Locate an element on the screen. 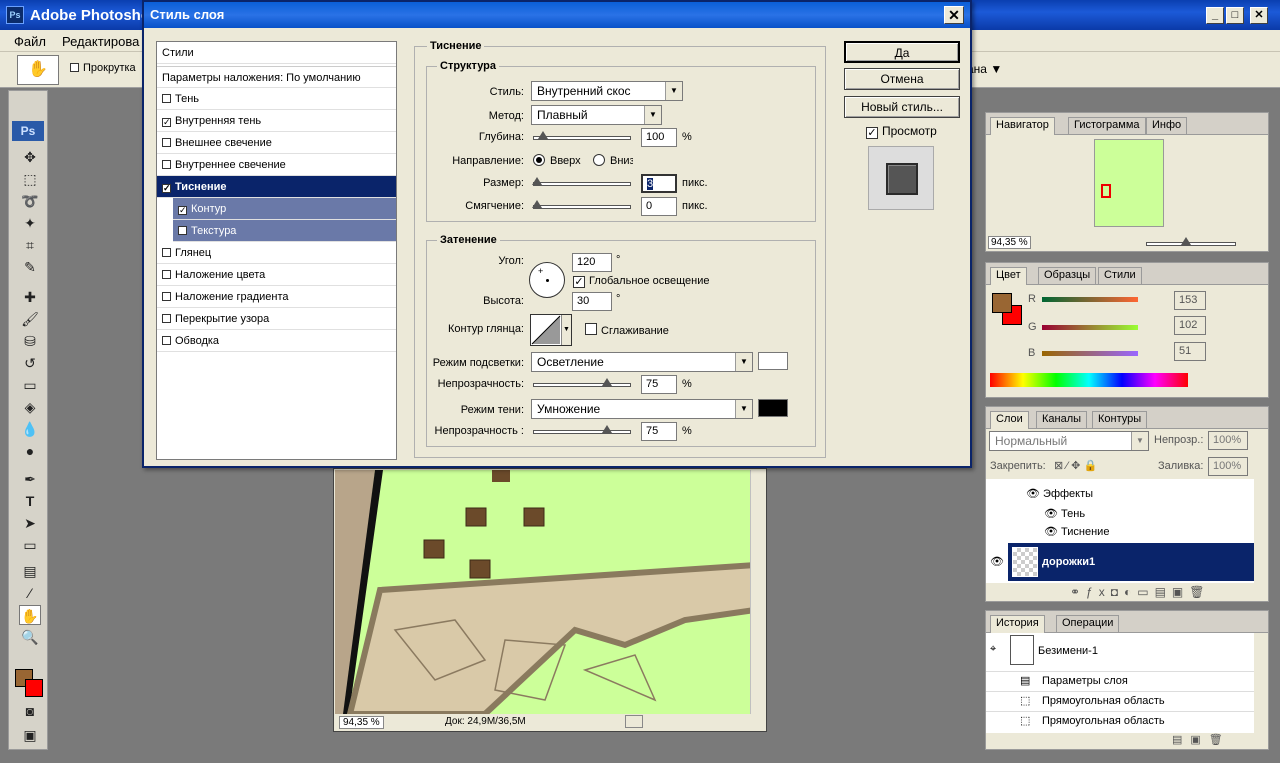 The width and height of the screenshot is (1280, 763). canvas-vertical-scrollbar is located at coordinates (758, 592).